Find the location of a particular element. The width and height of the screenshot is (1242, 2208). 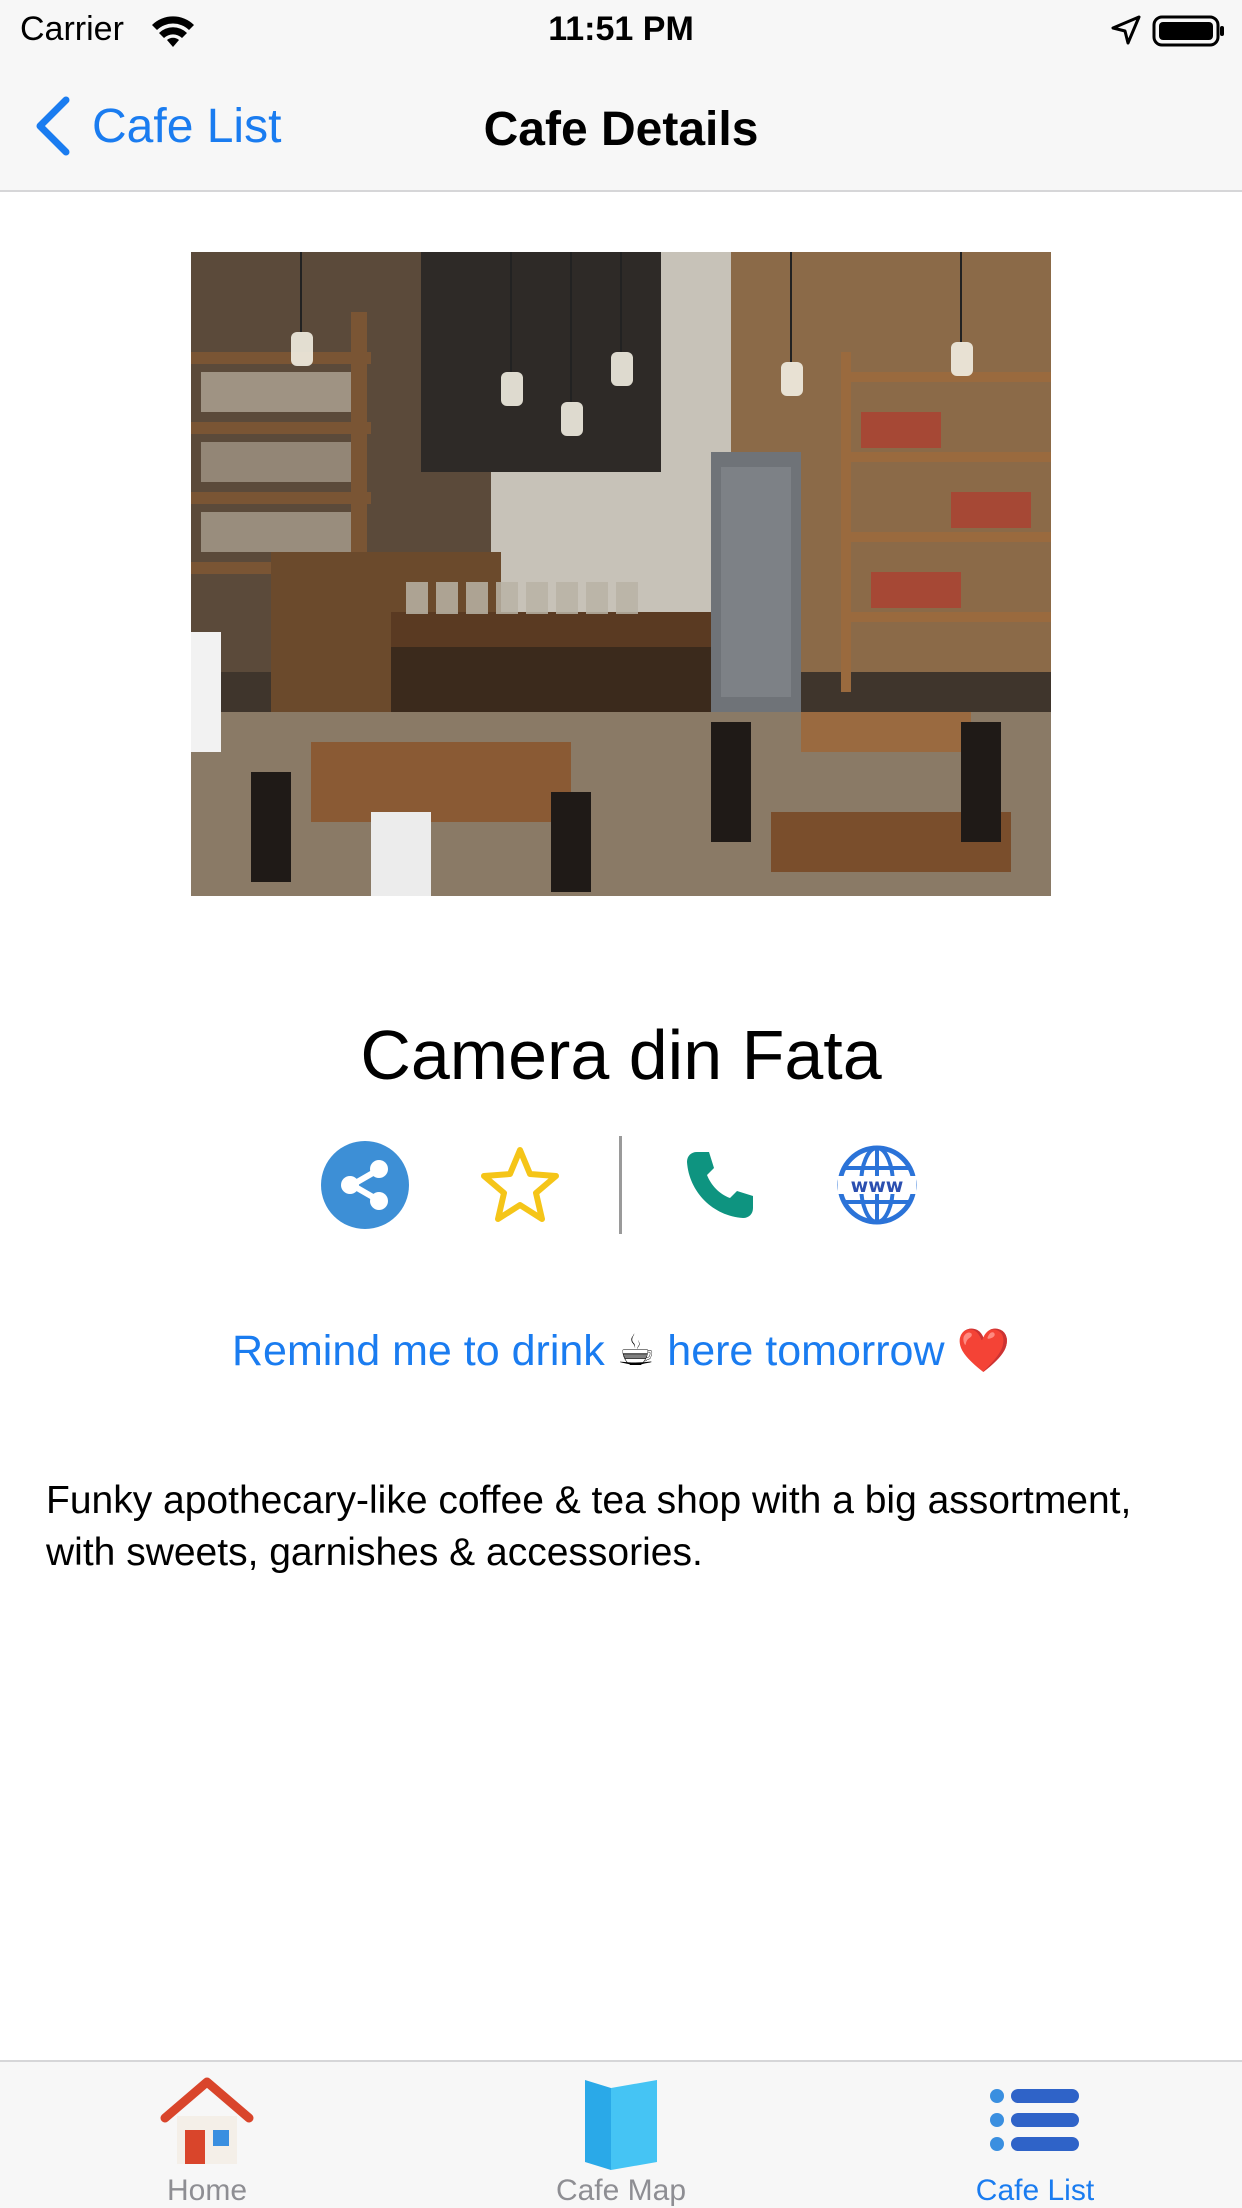

heart-emoji-icon: ❤️ is located at coordinates (983, 1351).